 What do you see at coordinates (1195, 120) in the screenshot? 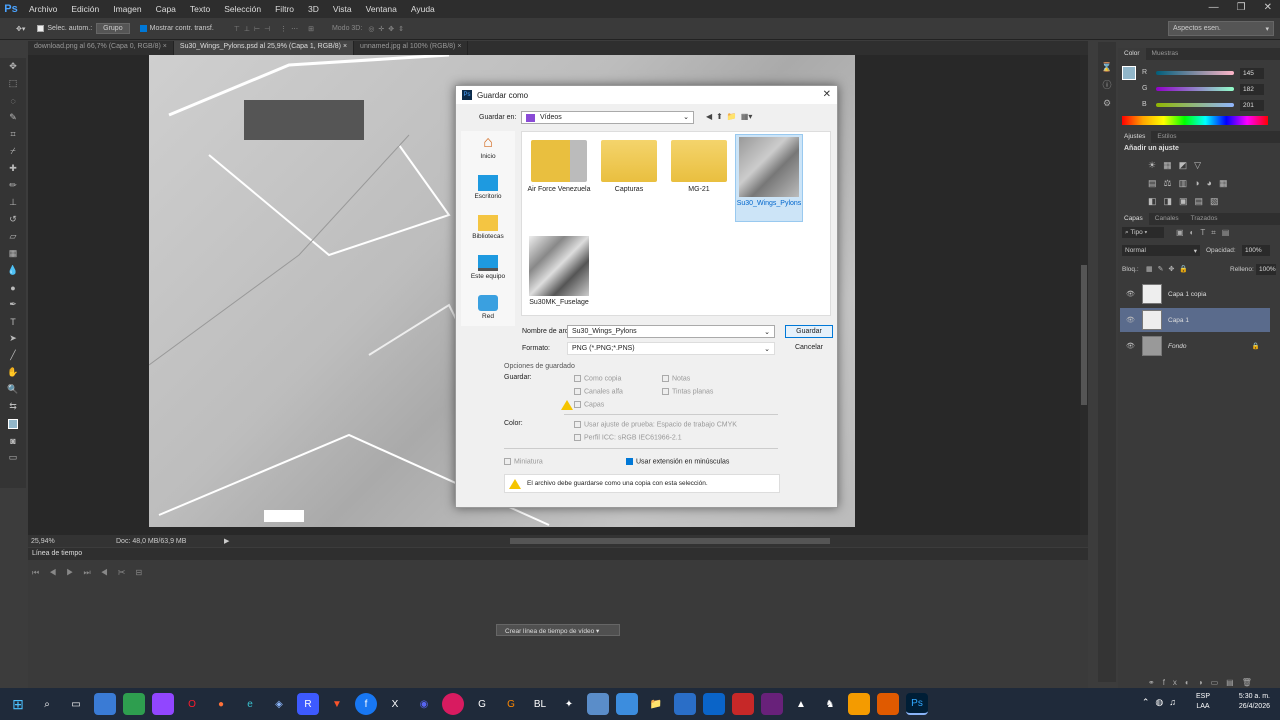
I see `color-spectrum` at bounding box center [1195, 120].